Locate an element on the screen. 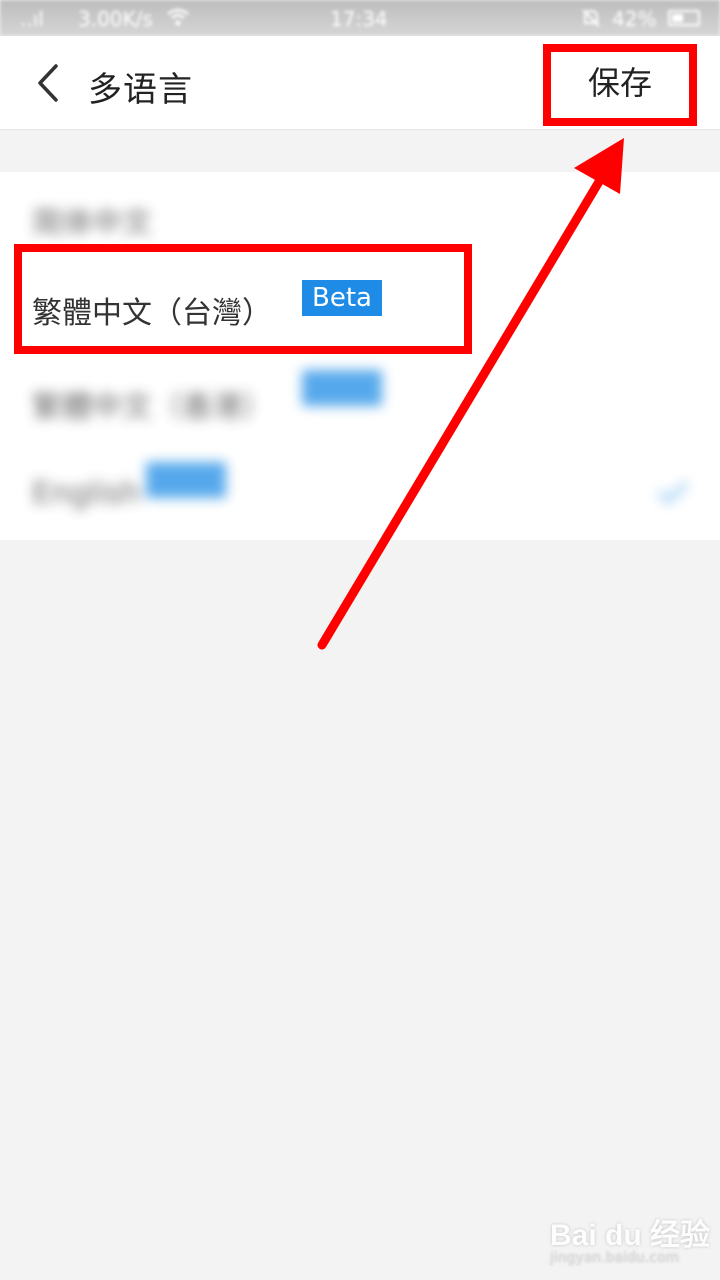 Image resolution: width=720 pixels, height=1280 pixels. language-option-english: English is located at coordinates (360, 494).